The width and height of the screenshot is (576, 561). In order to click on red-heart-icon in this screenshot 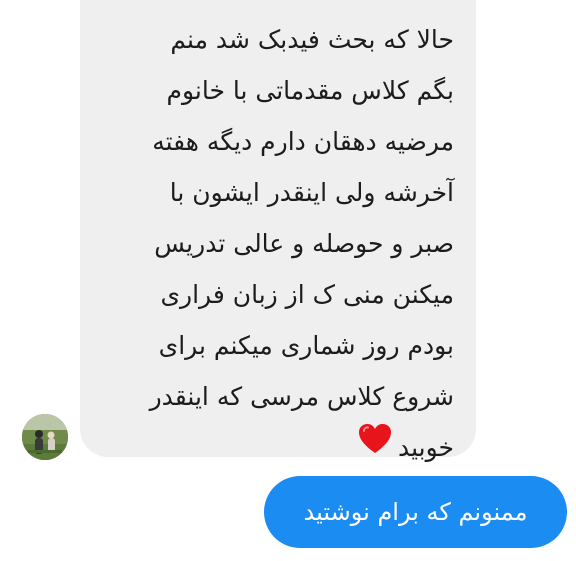, I will do `click(375, 446)`.